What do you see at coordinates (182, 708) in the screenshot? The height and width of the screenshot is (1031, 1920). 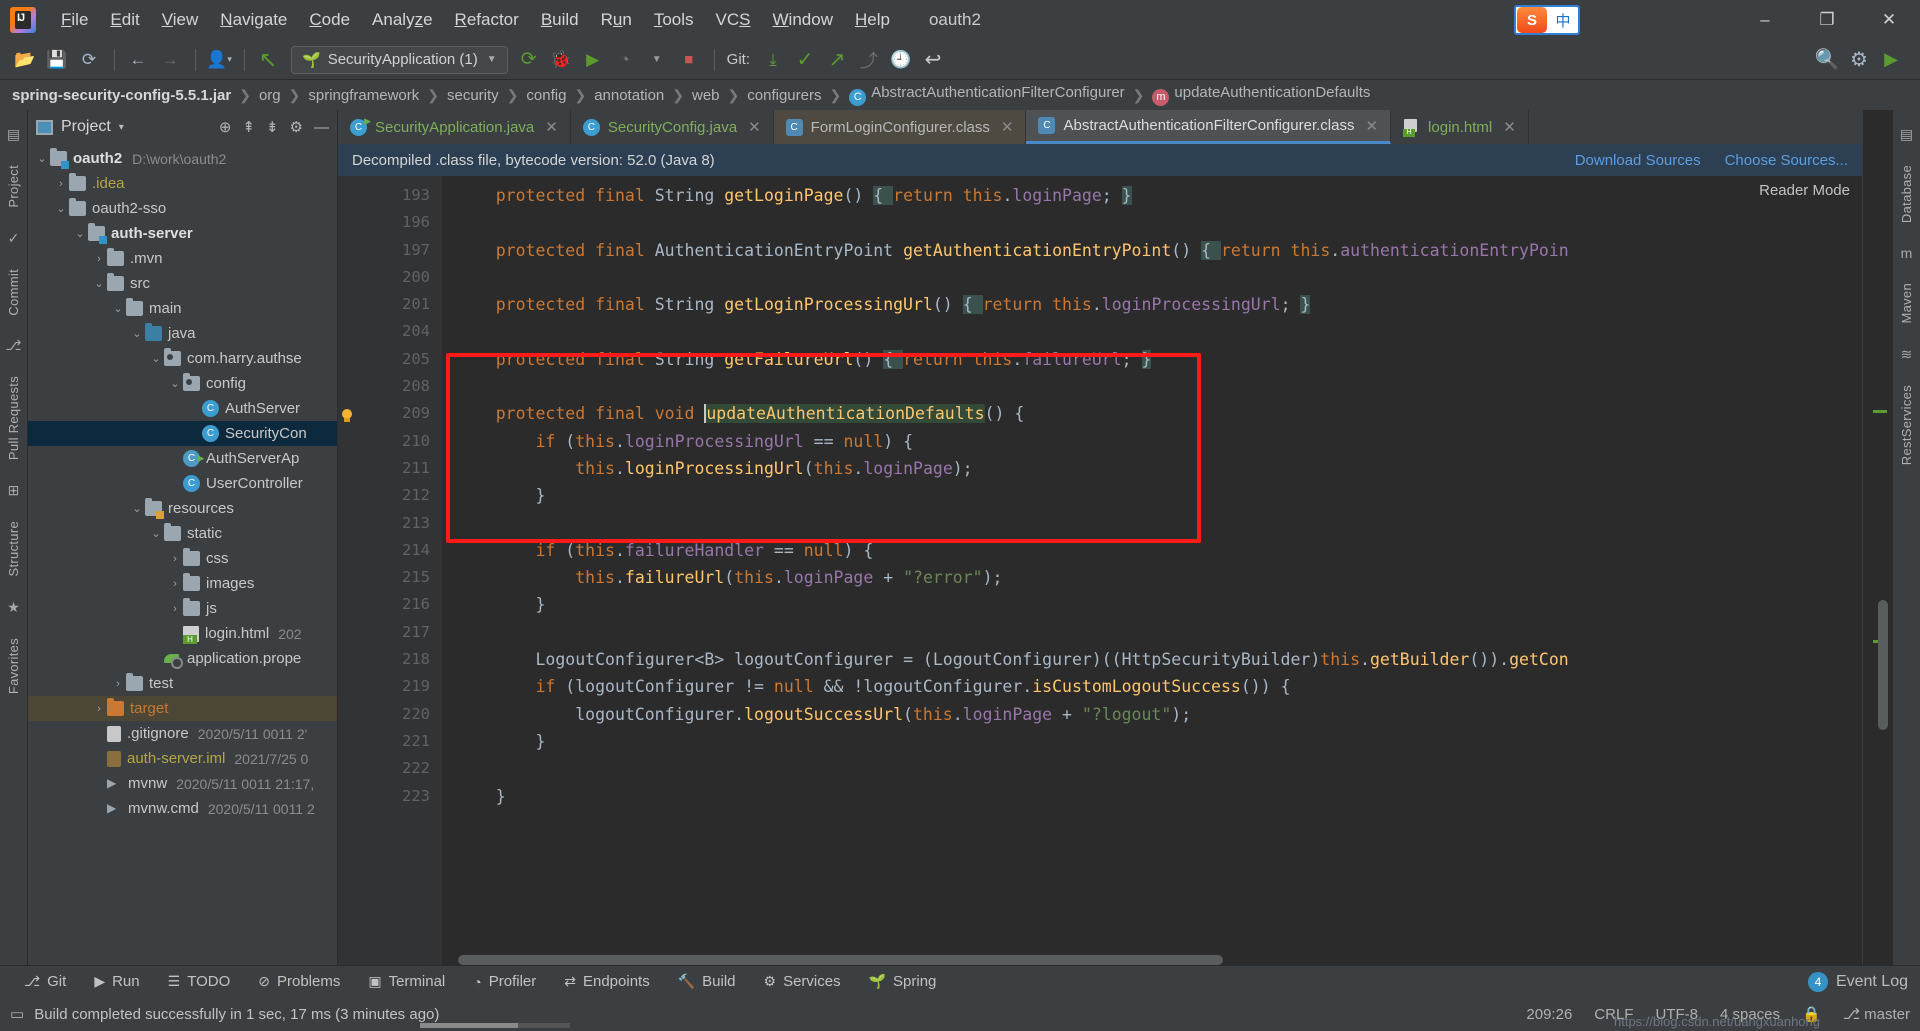 I see `tree-node: › target` at bounding box center [182, 708].